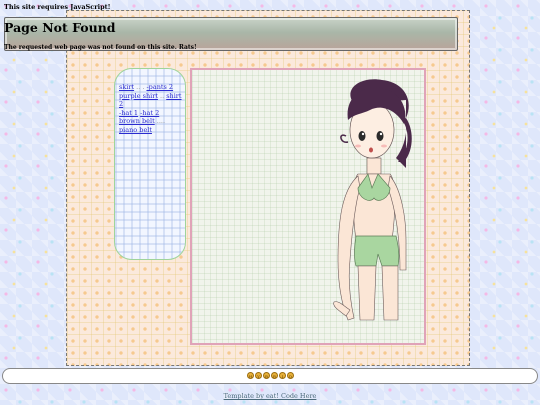 The width and height of the screenshot is (540, 405). What do you see at coordinates (126, 87) in the screenshot?
I see `tag-link-skirt: skirt` at bounding box center [126, 87].